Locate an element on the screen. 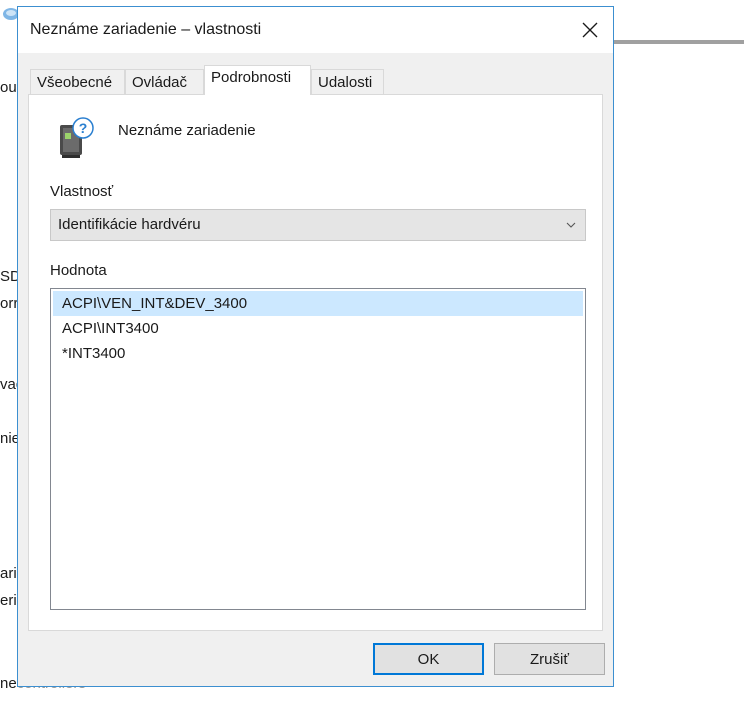  device-name: Neznáme zariadenie is located at coordinates (187, 130).